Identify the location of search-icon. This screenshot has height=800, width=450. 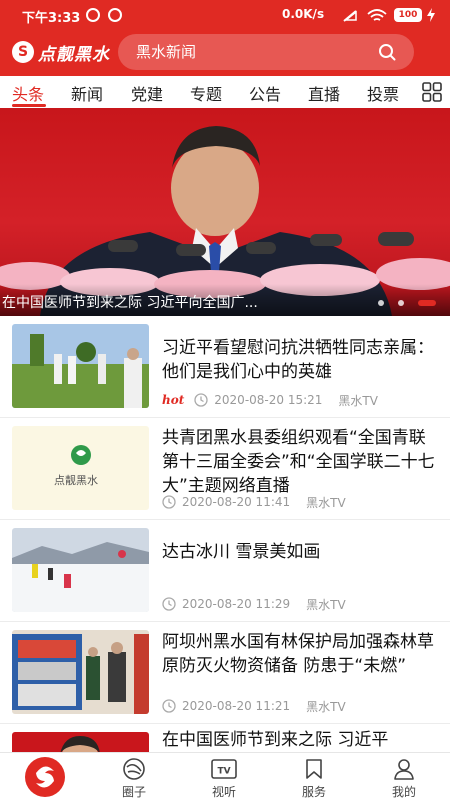
(387, 52).